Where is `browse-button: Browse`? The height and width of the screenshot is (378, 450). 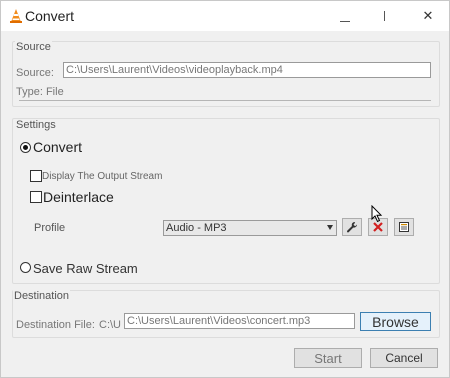 browse-button: Browse is located at coordinates (395, 321).